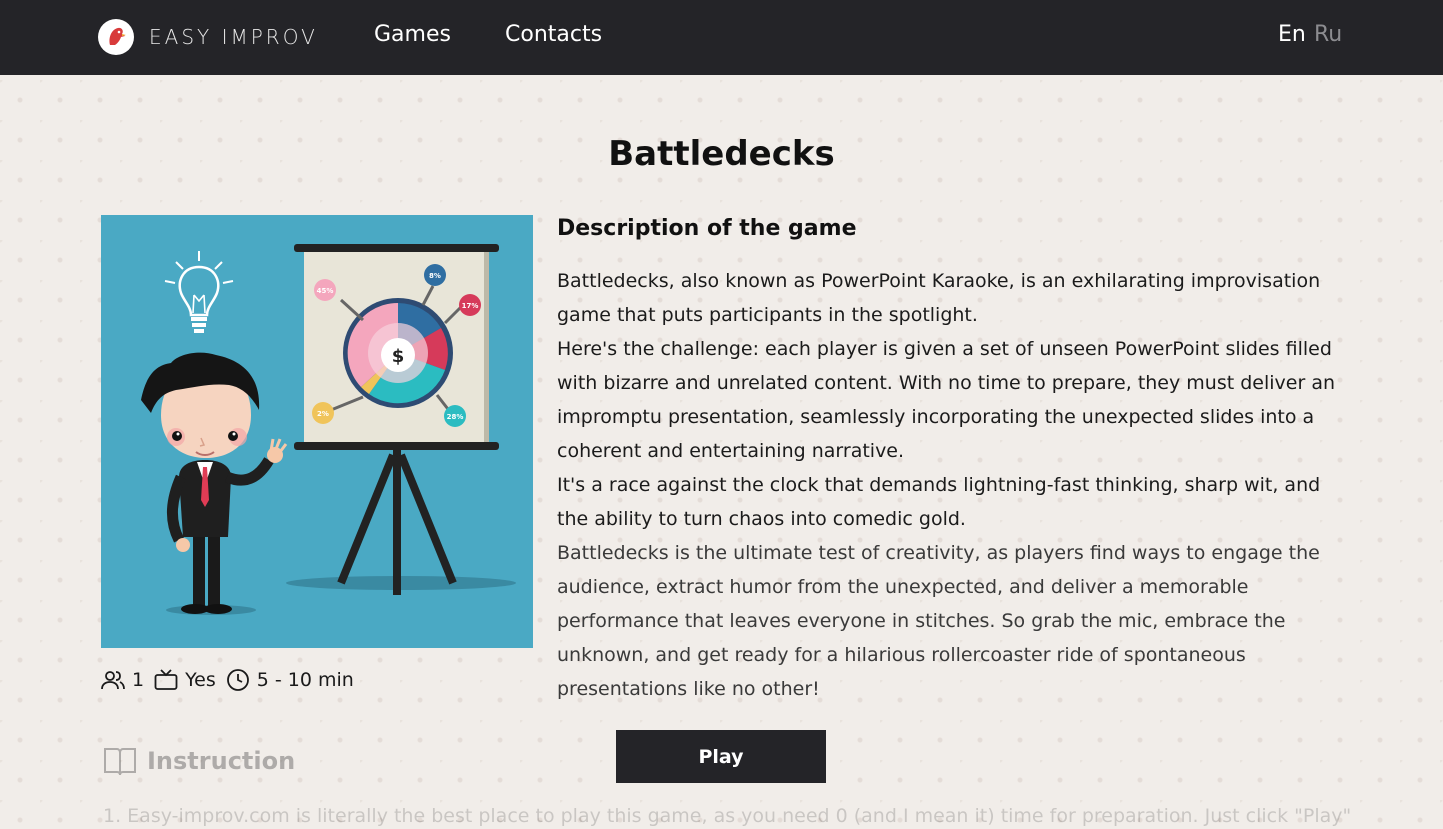 The image size is (1443, 829). What do you see at coordinates (1328, 34) in the screenshot?
I see `language-ru: Ru` at bounding box center [1328, 34].